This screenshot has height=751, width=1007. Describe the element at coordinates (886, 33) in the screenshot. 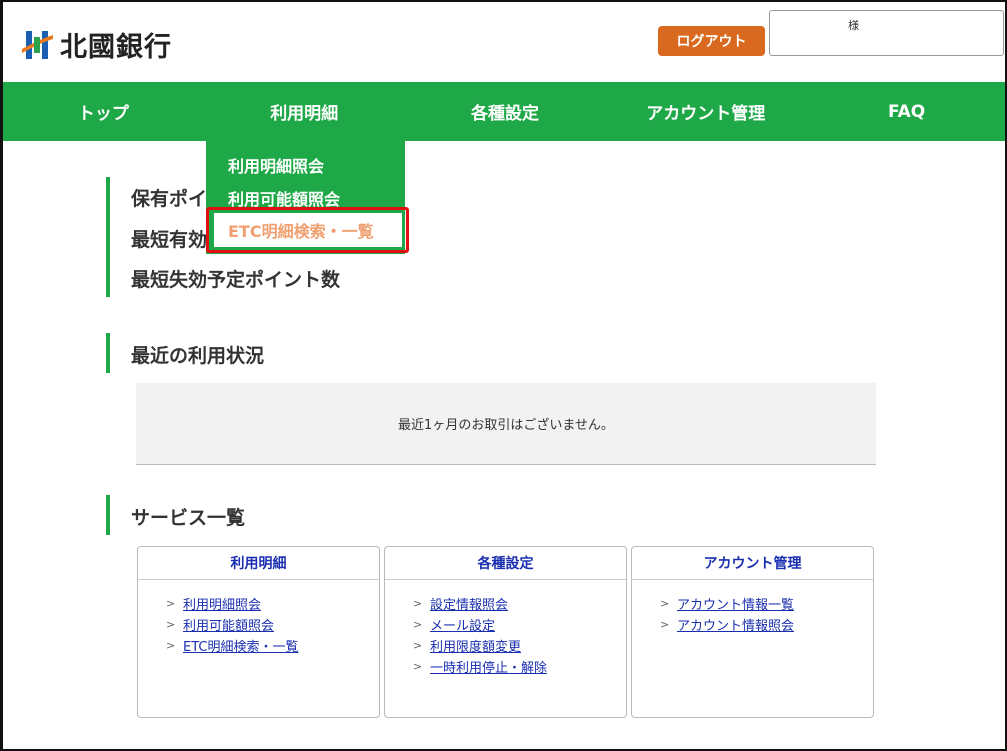

I see `user-name-box: 様` at that location.